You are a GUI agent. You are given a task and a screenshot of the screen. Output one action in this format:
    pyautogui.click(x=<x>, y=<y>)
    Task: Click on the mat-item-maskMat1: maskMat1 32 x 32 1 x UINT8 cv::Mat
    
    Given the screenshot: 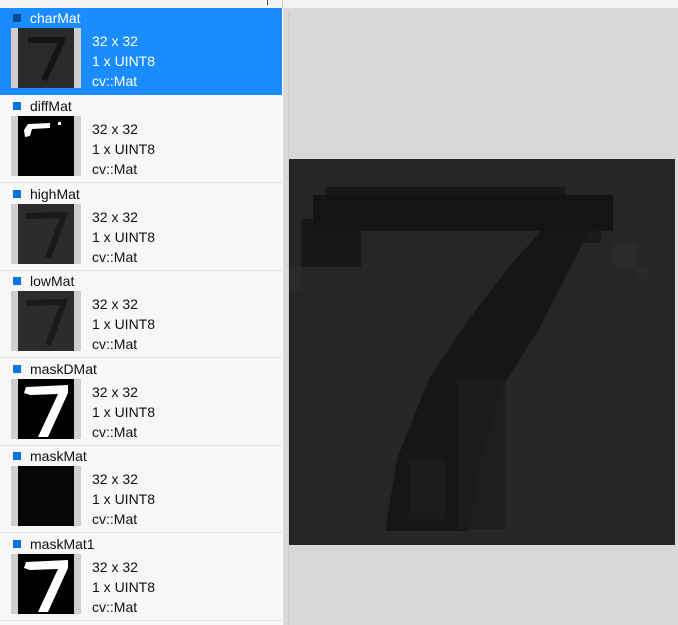 What is the action you would take?
    pyautogui.click(x=141, y=577)
    